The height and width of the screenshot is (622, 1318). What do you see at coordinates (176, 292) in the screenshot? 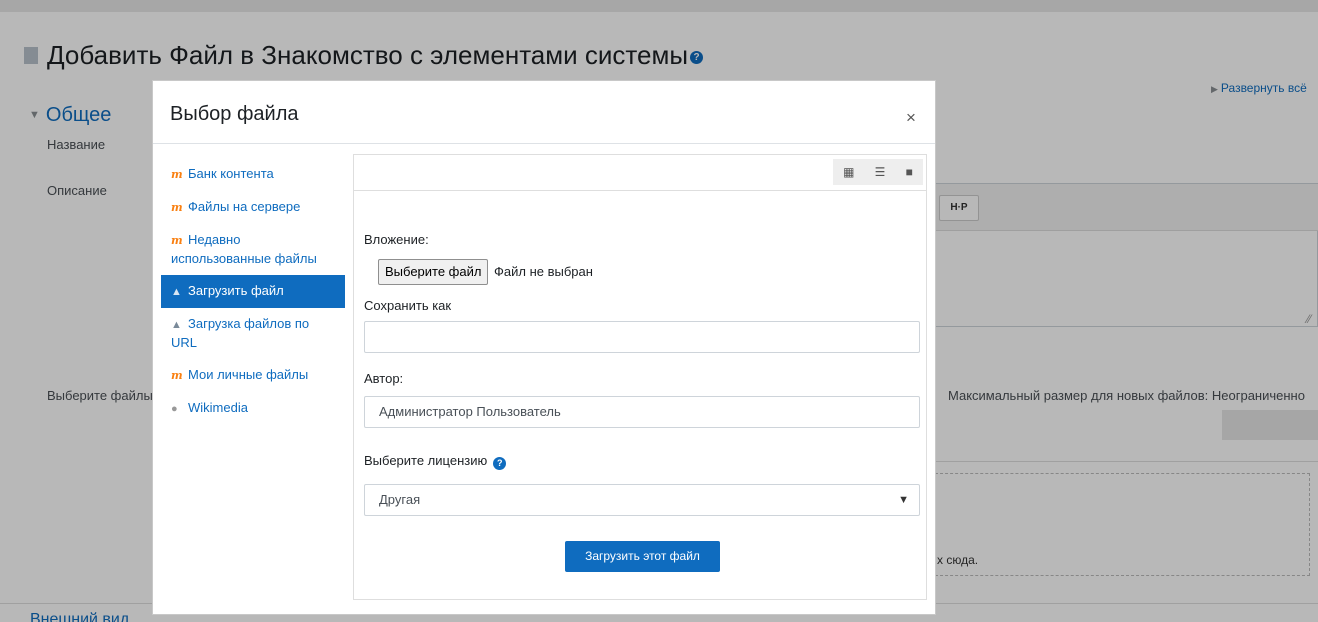
I see `upload-icon: ▲` at bounding box center [176, 292].